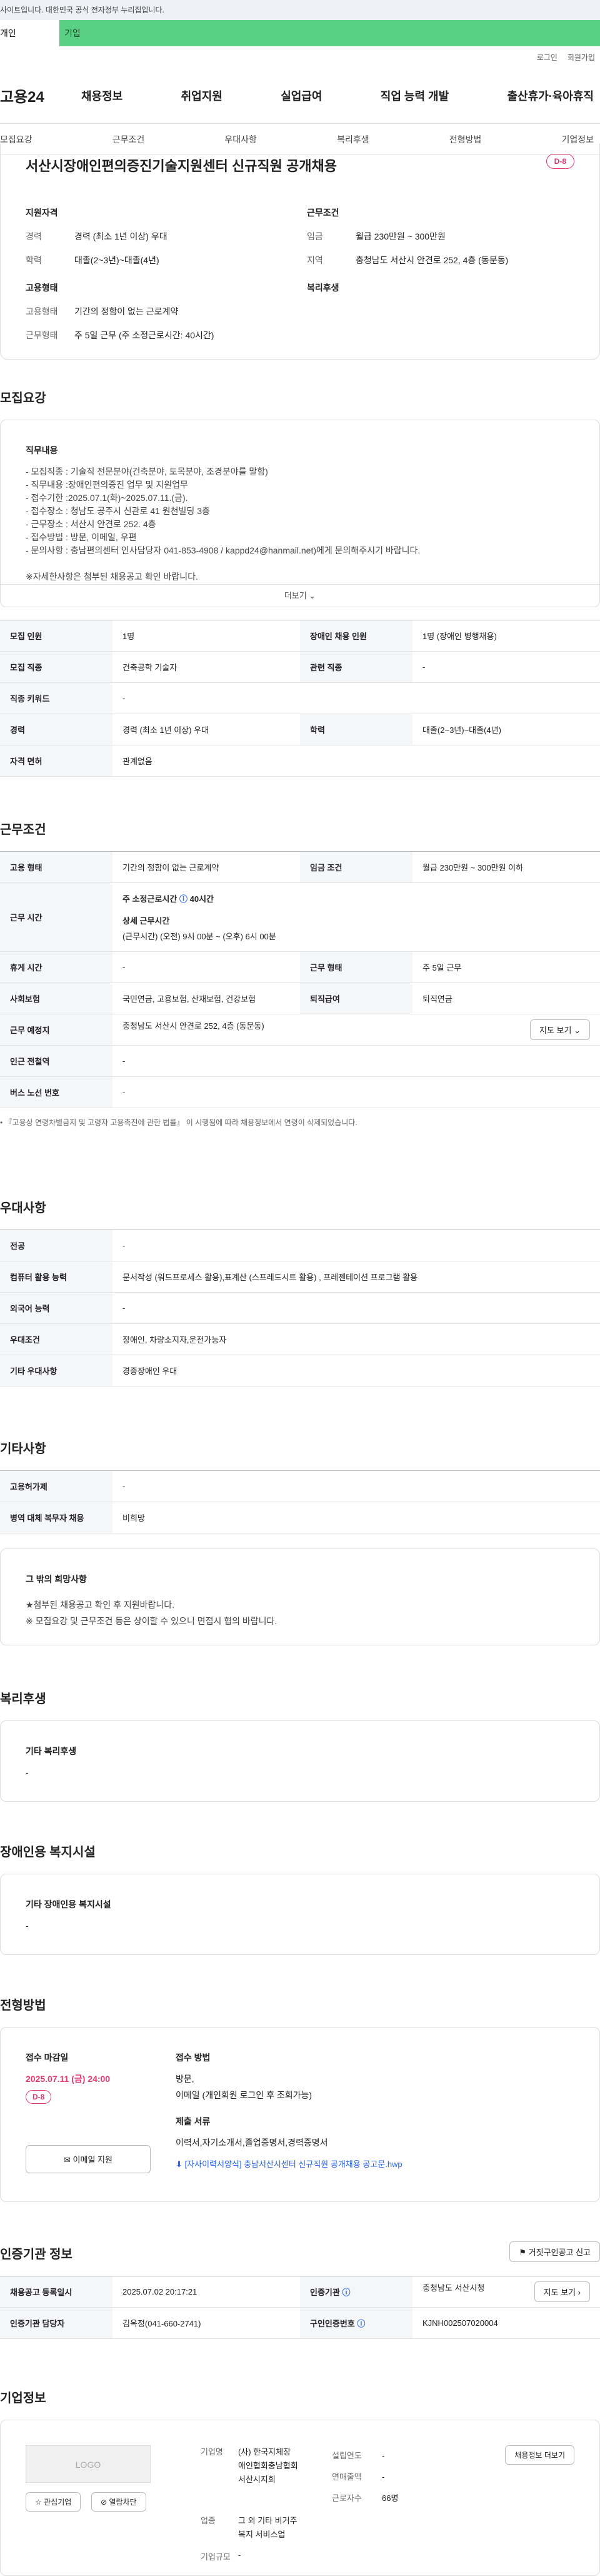 The height and width of the screenshot is (2576, 600). What do you see at coordinates (300, 1517) in the screenshot?
I see `table-row: 병역 대체 복무자 채용 비희망` at bounding box center [300, 1517].